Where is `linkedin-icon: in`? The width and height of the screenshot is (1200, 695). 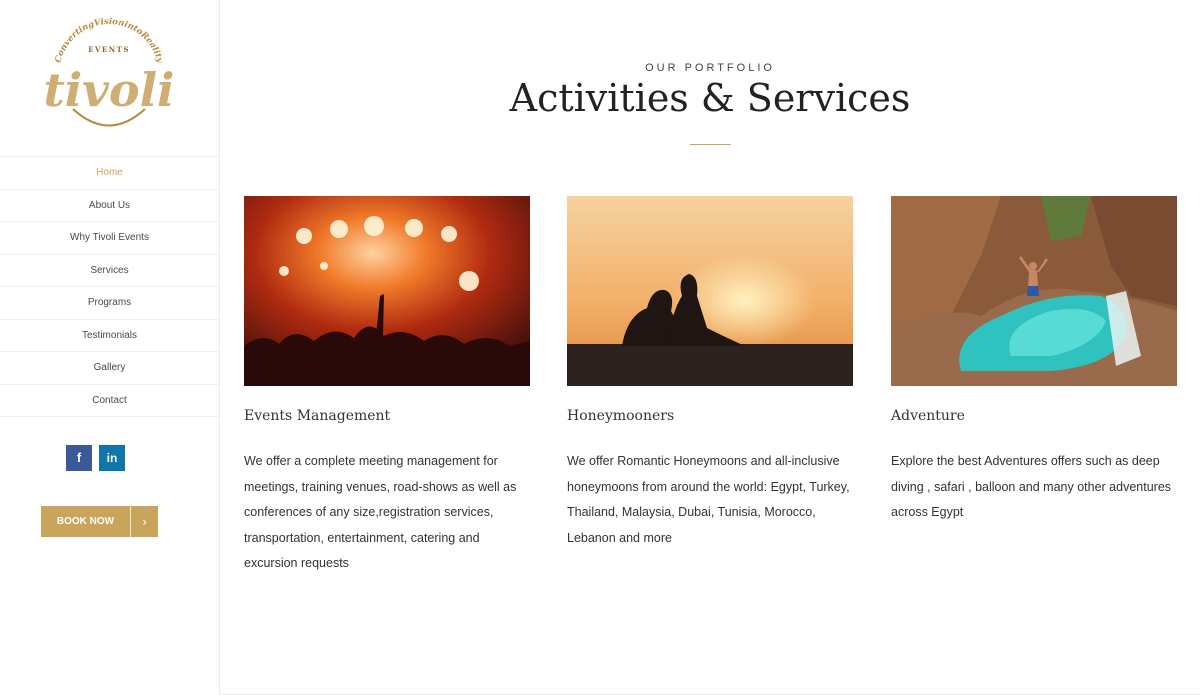
linkedin-icon: in is located at coordinates (112, 458).